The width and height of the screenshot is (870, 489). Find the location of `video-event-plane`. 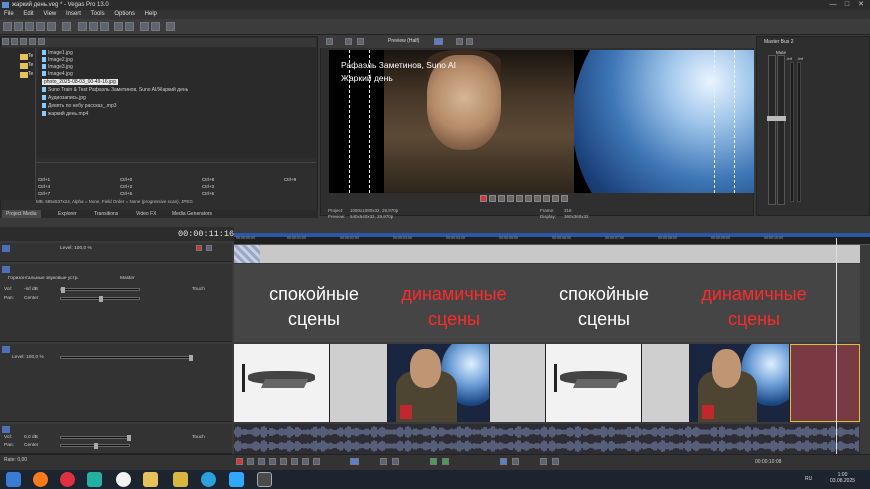

video-event-plane is located at coordinates (594, 383).